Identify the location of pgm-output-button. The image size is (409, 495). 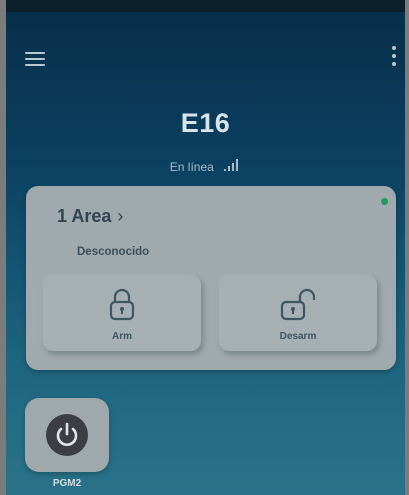
(67, 435).